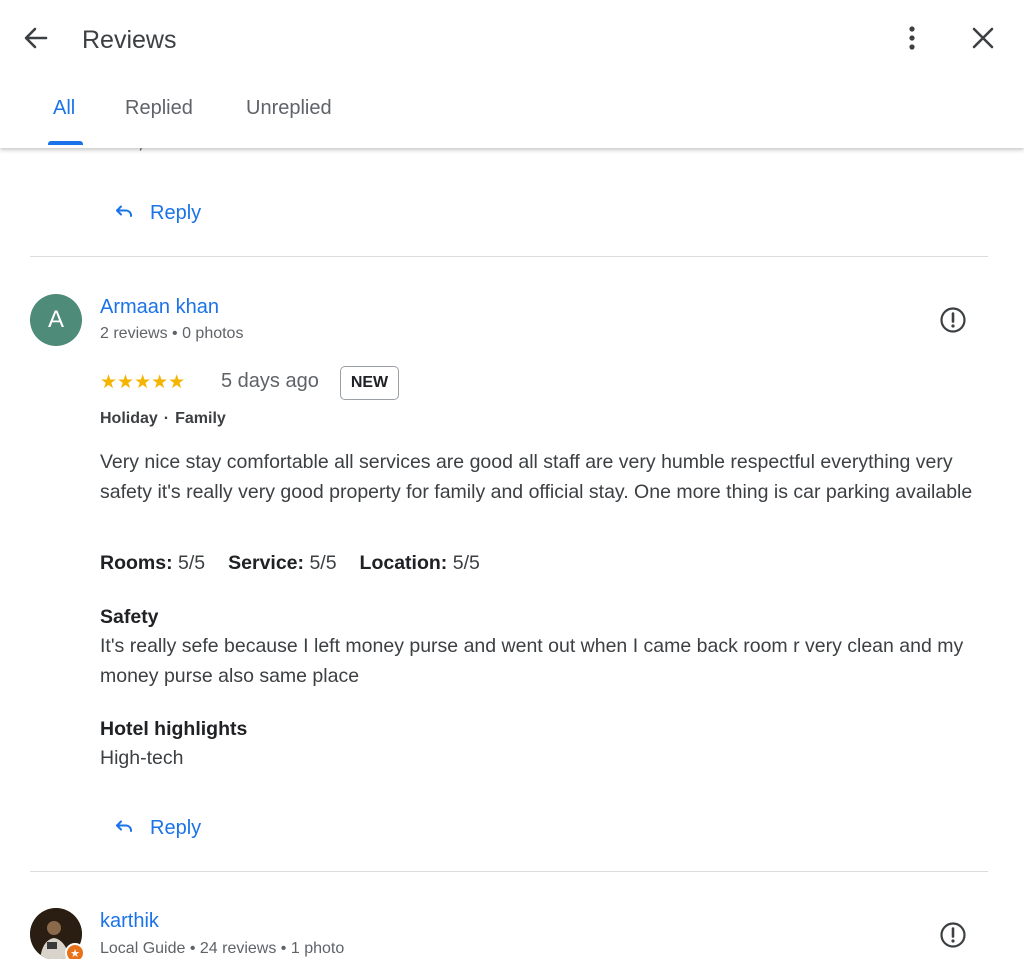 This screenshot has height=959, width=1024. What do you see at coordinates (136, 563) in the screenshot?
I see `rating-label: Rooms:` at bounding box center [136, 563].